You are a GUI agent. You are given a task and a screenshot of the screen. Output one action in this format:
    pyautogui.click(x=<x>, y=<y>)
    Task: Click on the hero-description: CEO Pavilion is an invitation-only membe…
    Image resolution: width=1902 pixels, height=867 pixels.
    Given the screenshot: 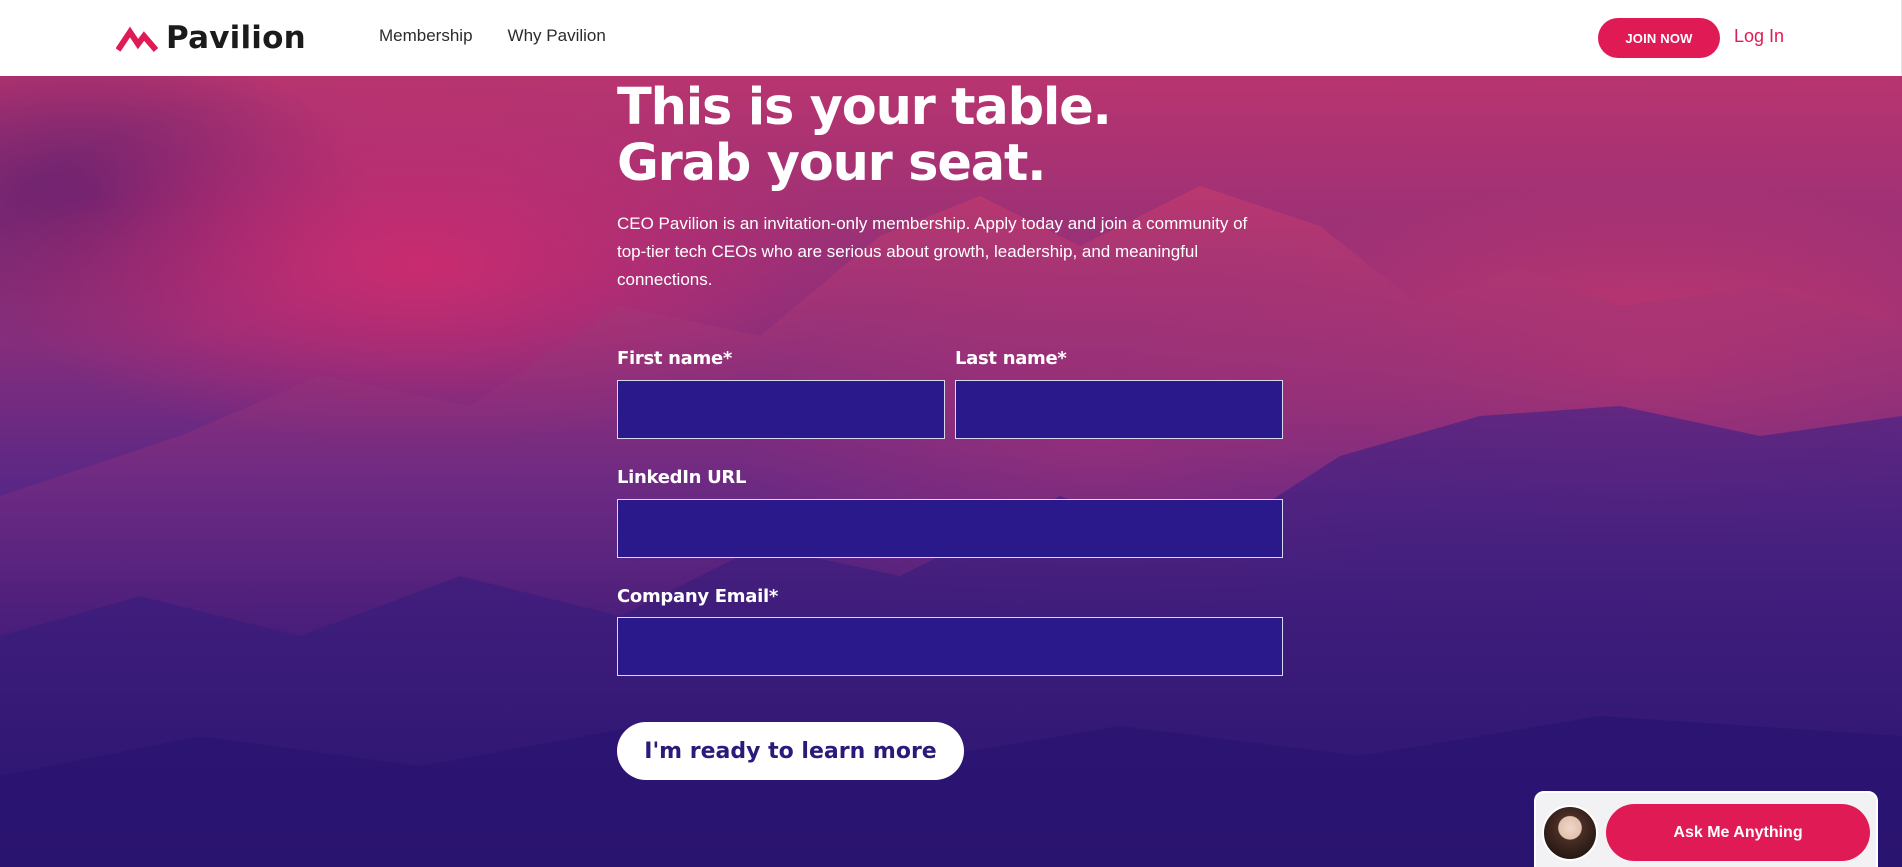 What is the action you would take?
    pyautogui.click(x=932, y=251)
    